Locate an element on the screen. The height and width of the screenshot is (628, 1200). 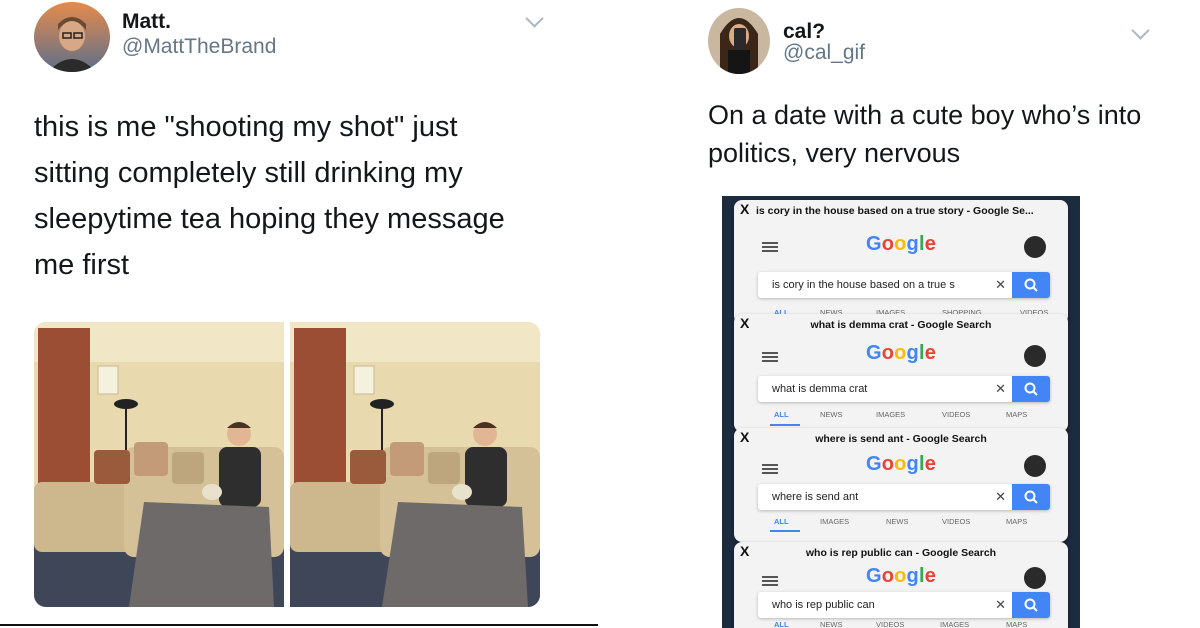
card-title: who is rep public can - Google Search is located at coordinates (901, 553).